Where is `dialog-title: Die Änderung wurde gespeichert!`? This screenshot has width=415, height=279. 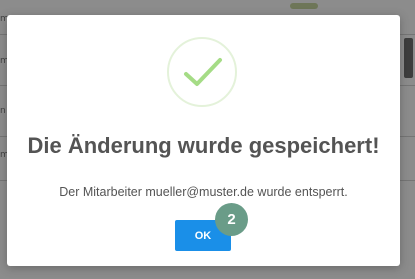
dialog-title: Die Änderung wurde gespeichert! is located at coordinates (203, 145).